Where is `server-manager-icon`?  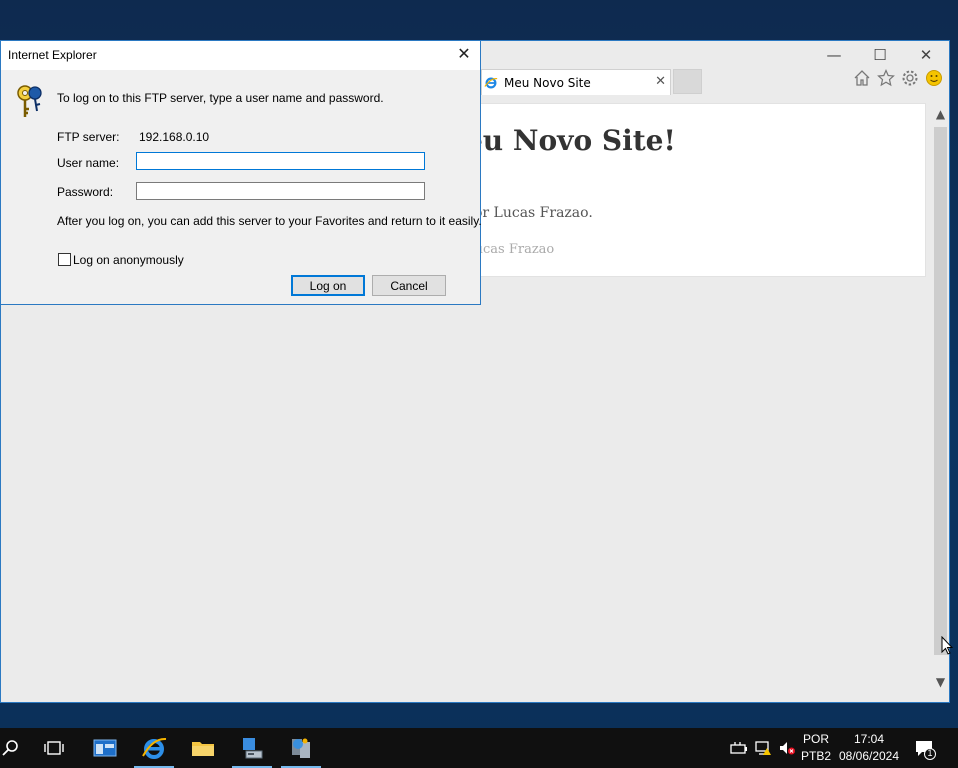 server-manager-icon is located at coordinates (105, 748).